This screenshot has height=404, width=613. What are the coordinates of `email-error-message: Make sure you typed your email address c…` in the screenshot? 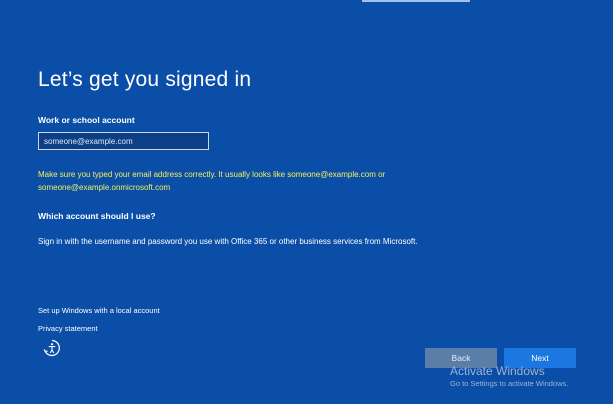 It's located at (212, 181).